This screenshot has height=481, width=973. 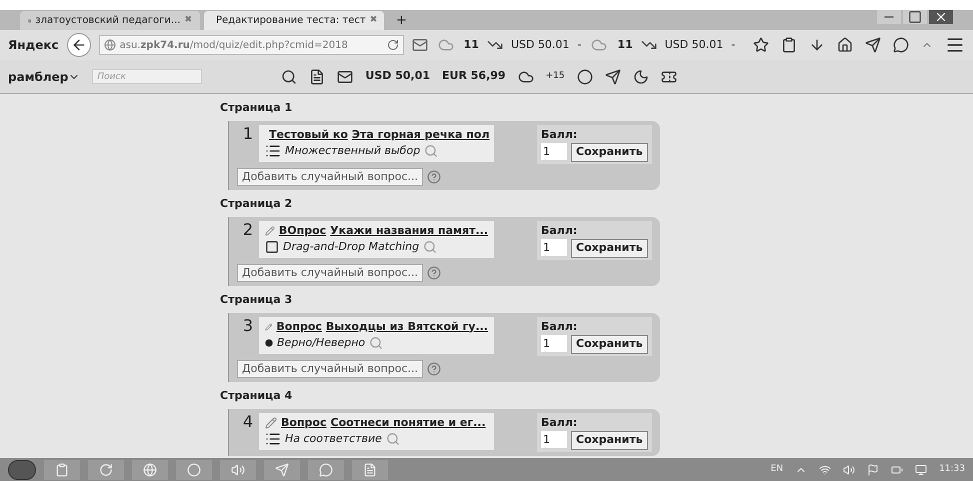 What do you see at coordinates (289, 76) in the screenshot?
I see `search-icon` at bounding box center [289, 76].